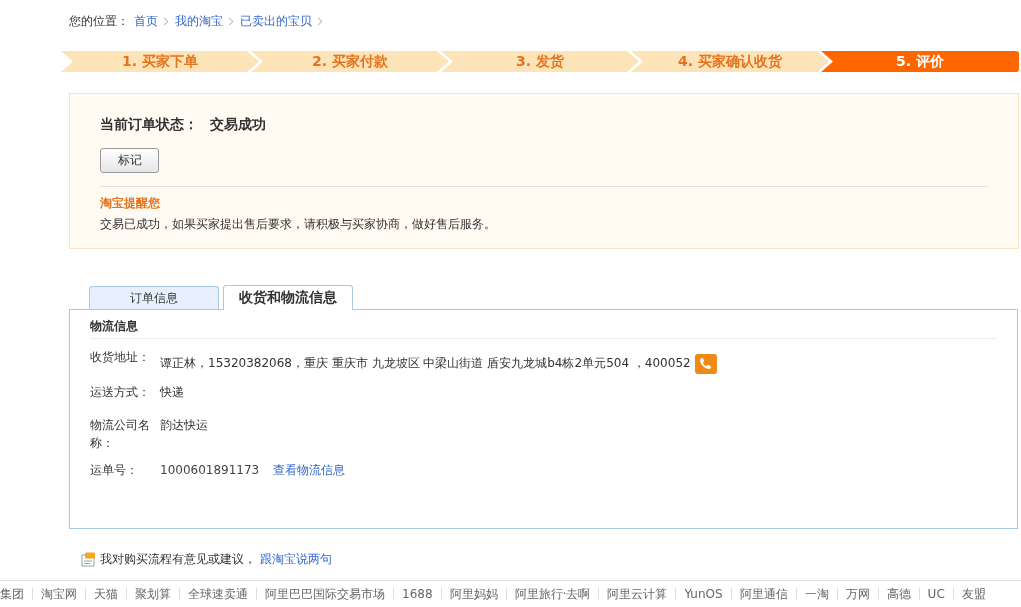  I want to click on breadcrumb-link: 我的淘宝, so click(199, 21).